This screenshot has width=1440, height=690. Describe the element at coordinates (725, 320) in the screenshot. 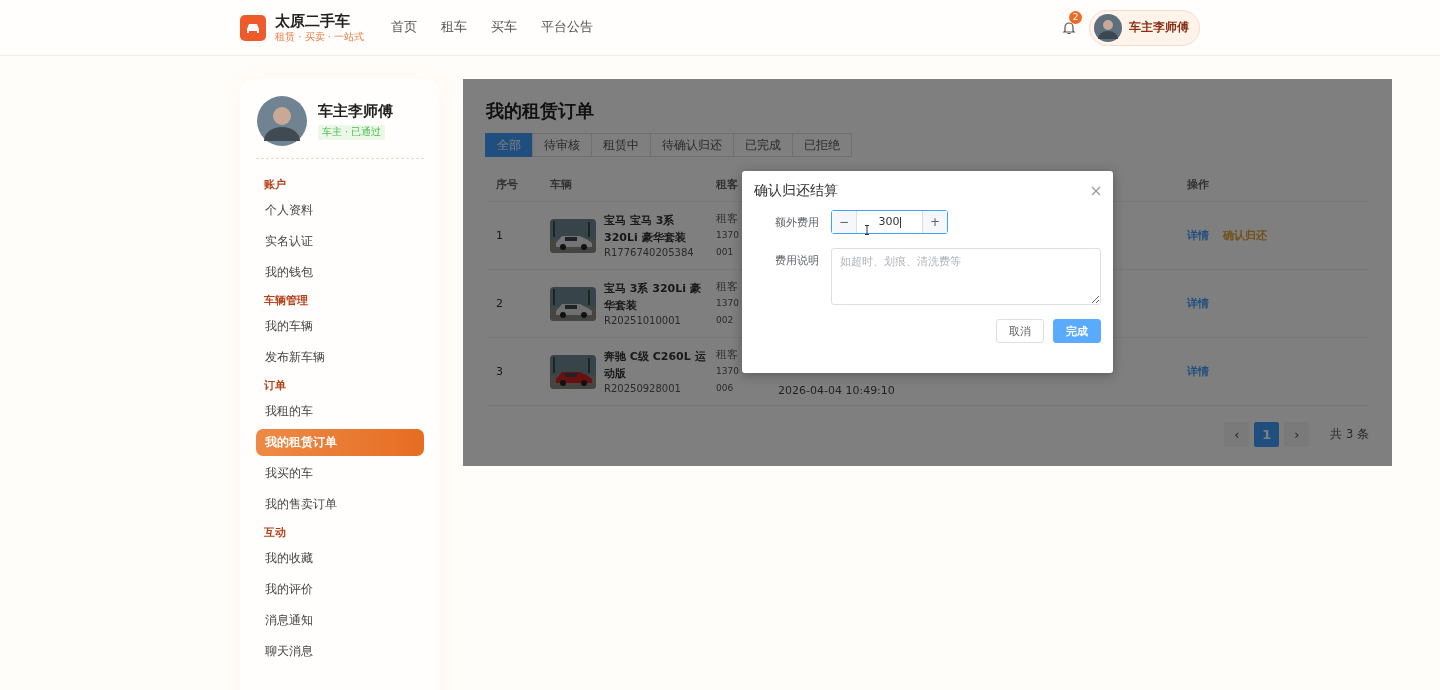

I see `renter-phone: 002` at that location.